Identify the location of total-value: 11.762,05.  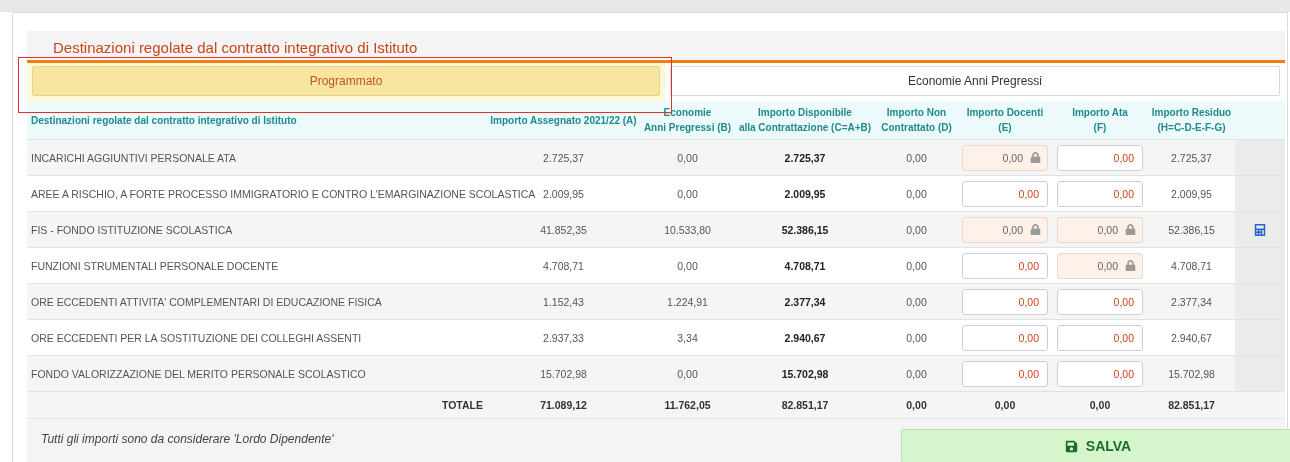
(687, 405).